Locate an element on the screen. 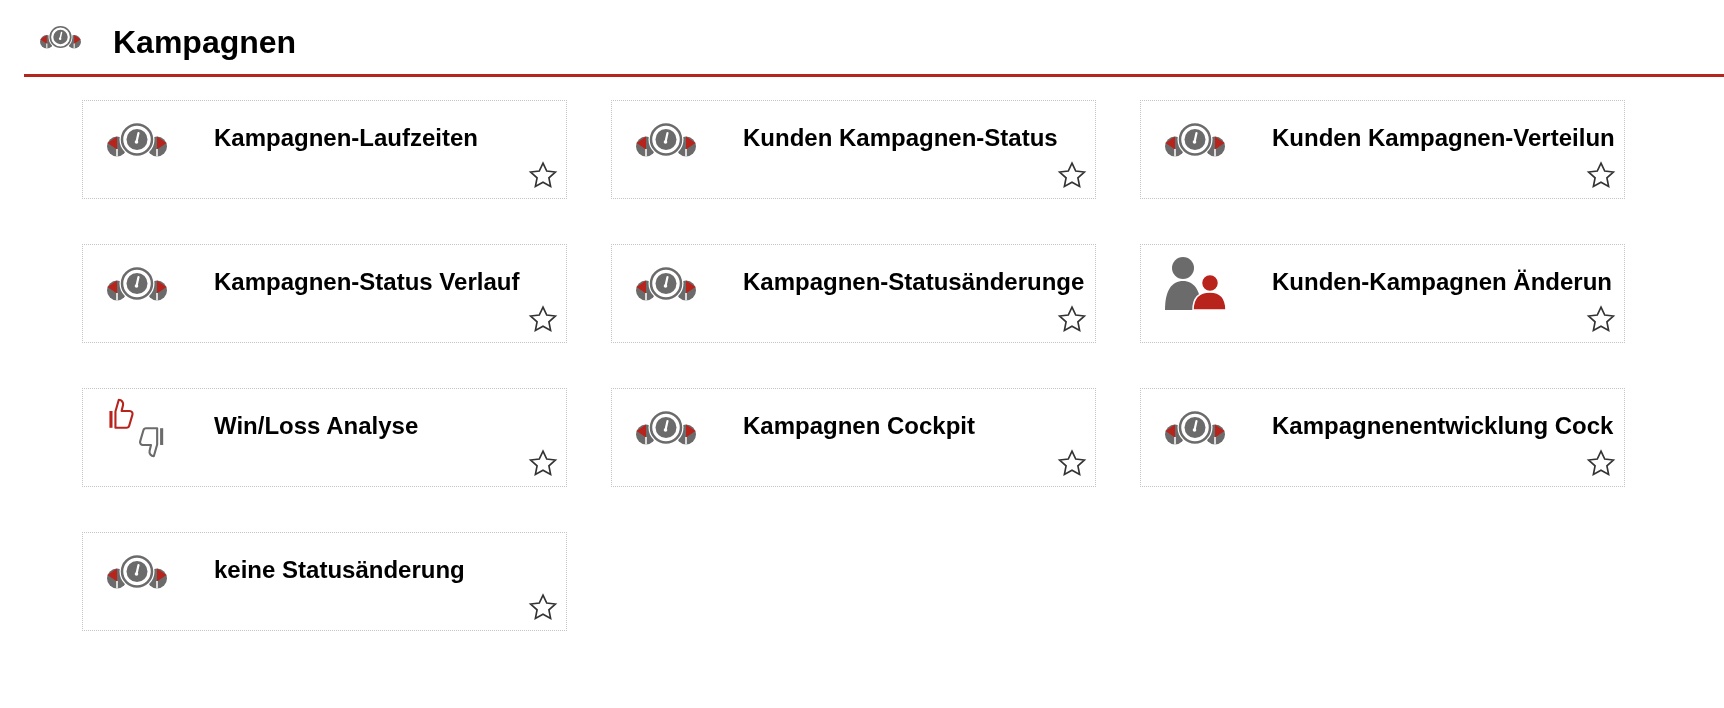  report-tile: Kampagnen-Status Verlauf is located at coordinates (324, 293).